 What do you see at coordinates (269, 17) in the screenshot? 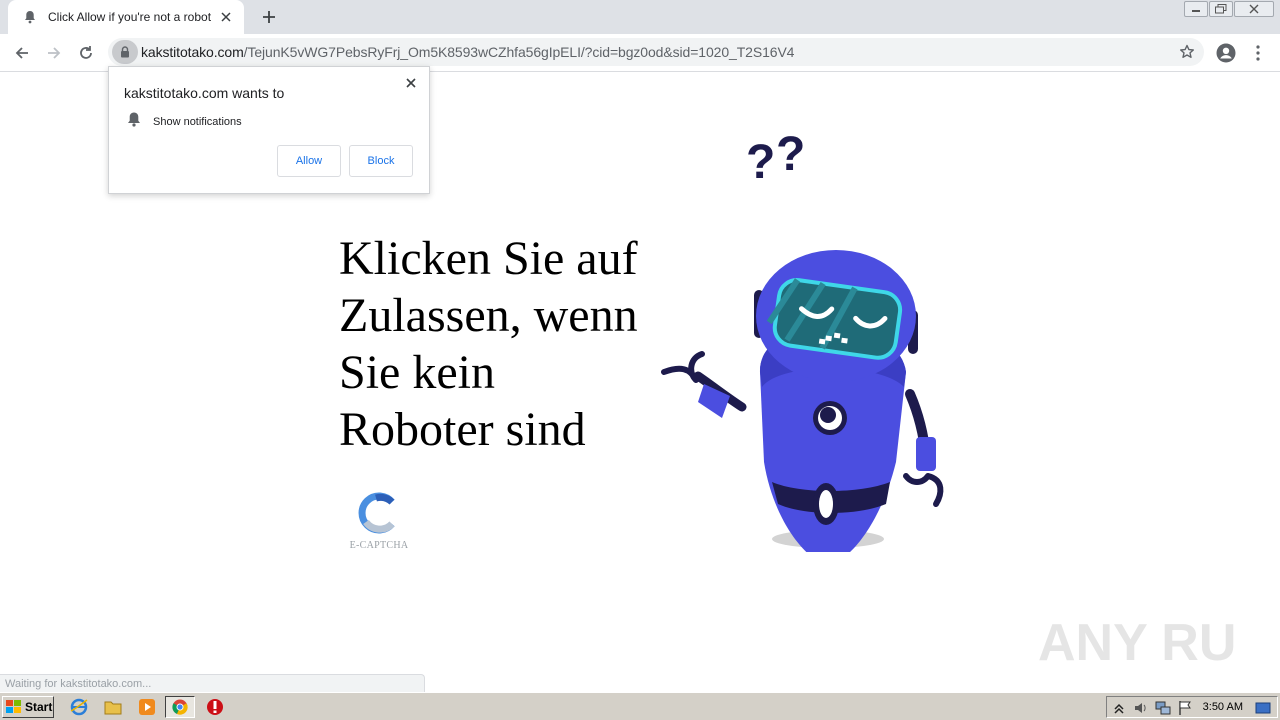
I see `plus-icon` at bounding box center [269, 17].